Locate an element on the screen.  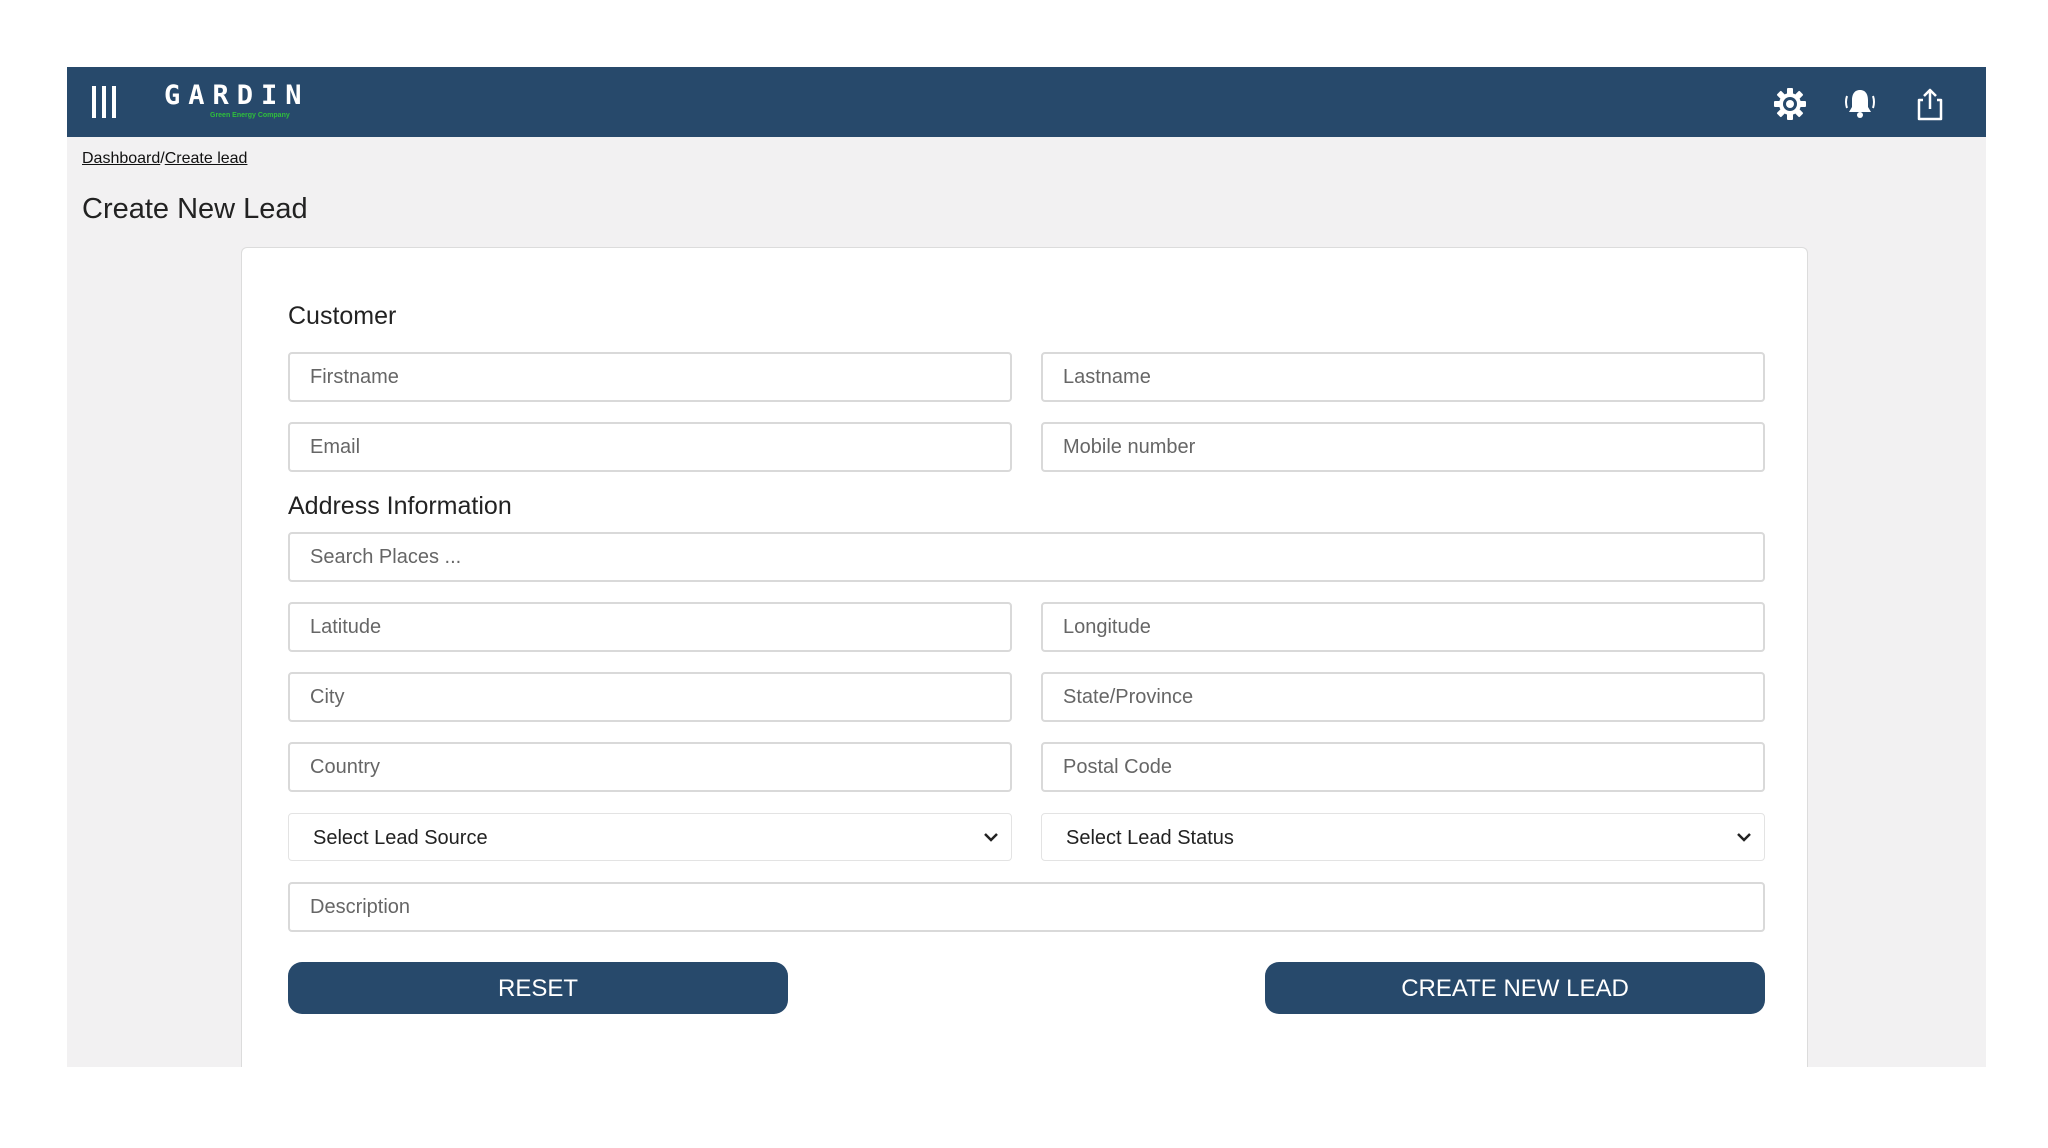
share-icon is located at coordinates (1930, 104).